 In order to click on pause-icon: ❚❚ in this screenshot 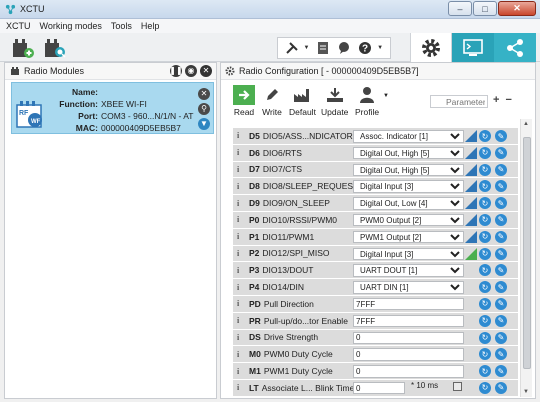, I will do `click(176, 71)`.